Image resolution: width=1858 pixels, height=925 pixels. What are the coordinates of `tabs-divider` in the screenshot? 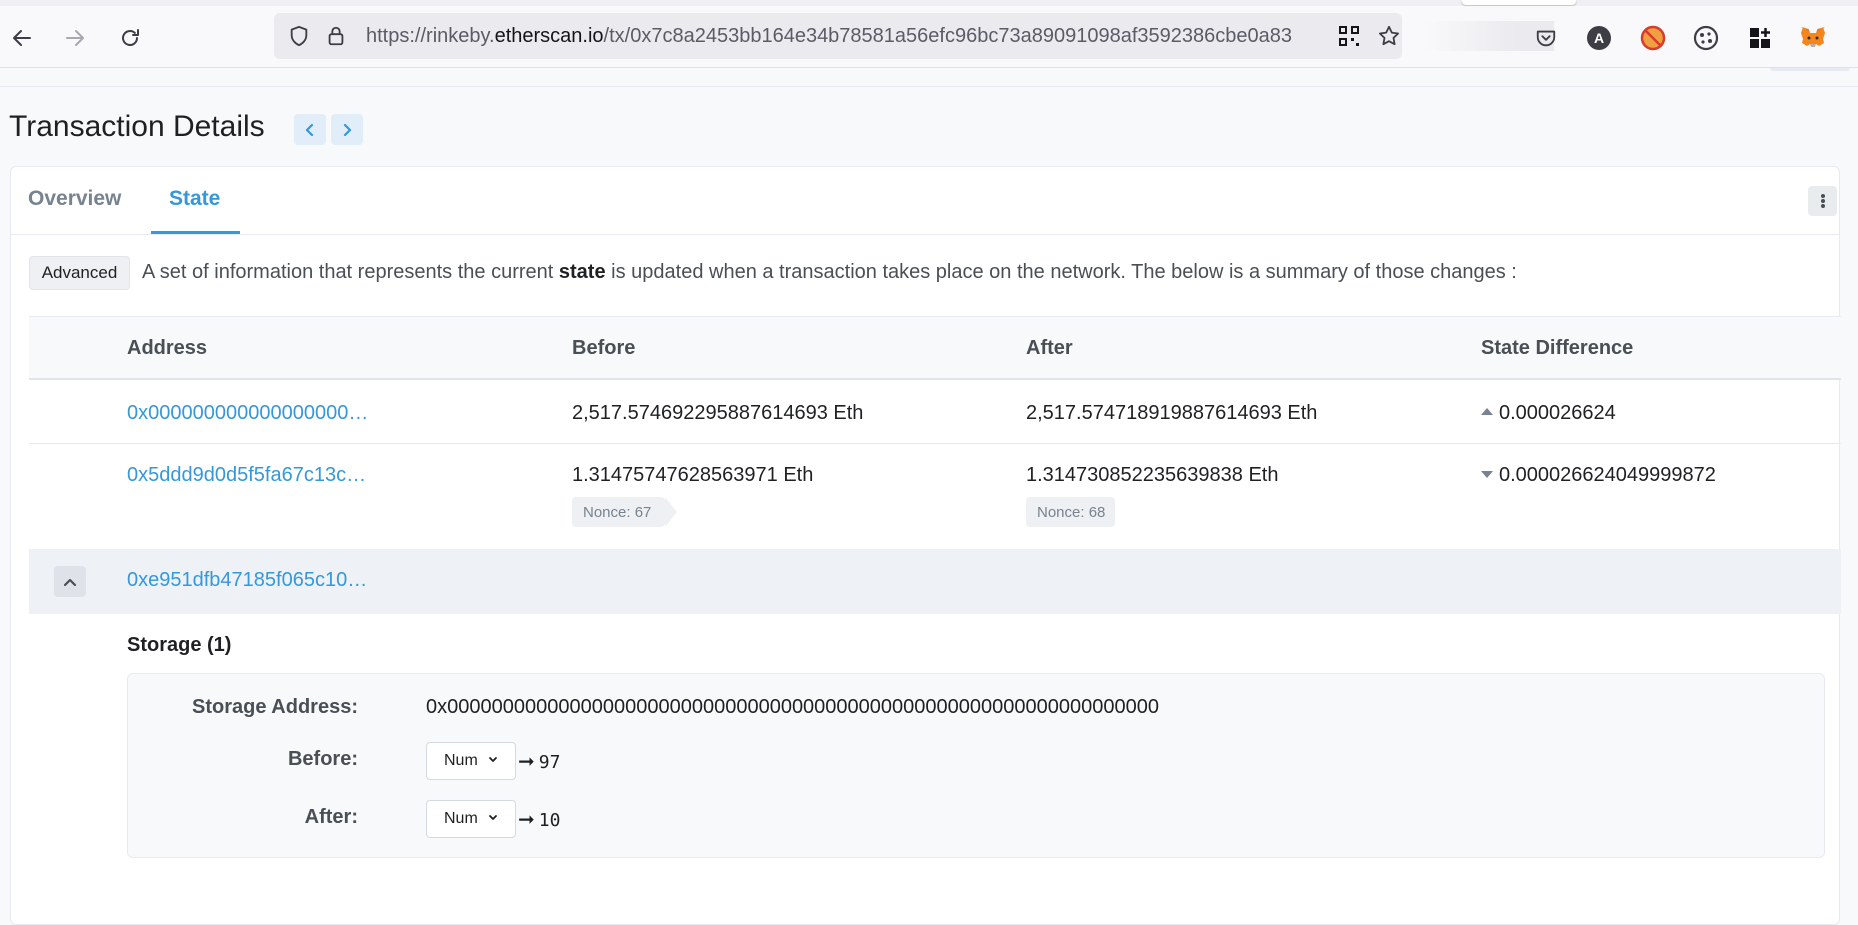 It's located at (925, 234).